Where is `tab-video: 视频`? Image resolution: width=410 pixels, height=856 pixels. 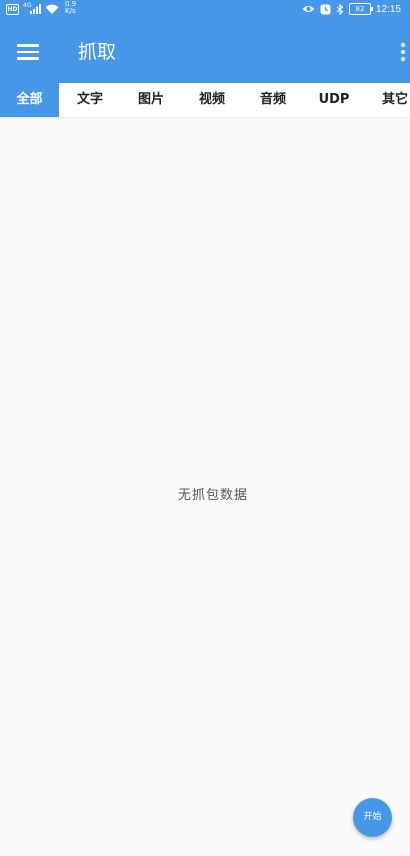 tab-video: 视频 is located at coordinates (212, 100).